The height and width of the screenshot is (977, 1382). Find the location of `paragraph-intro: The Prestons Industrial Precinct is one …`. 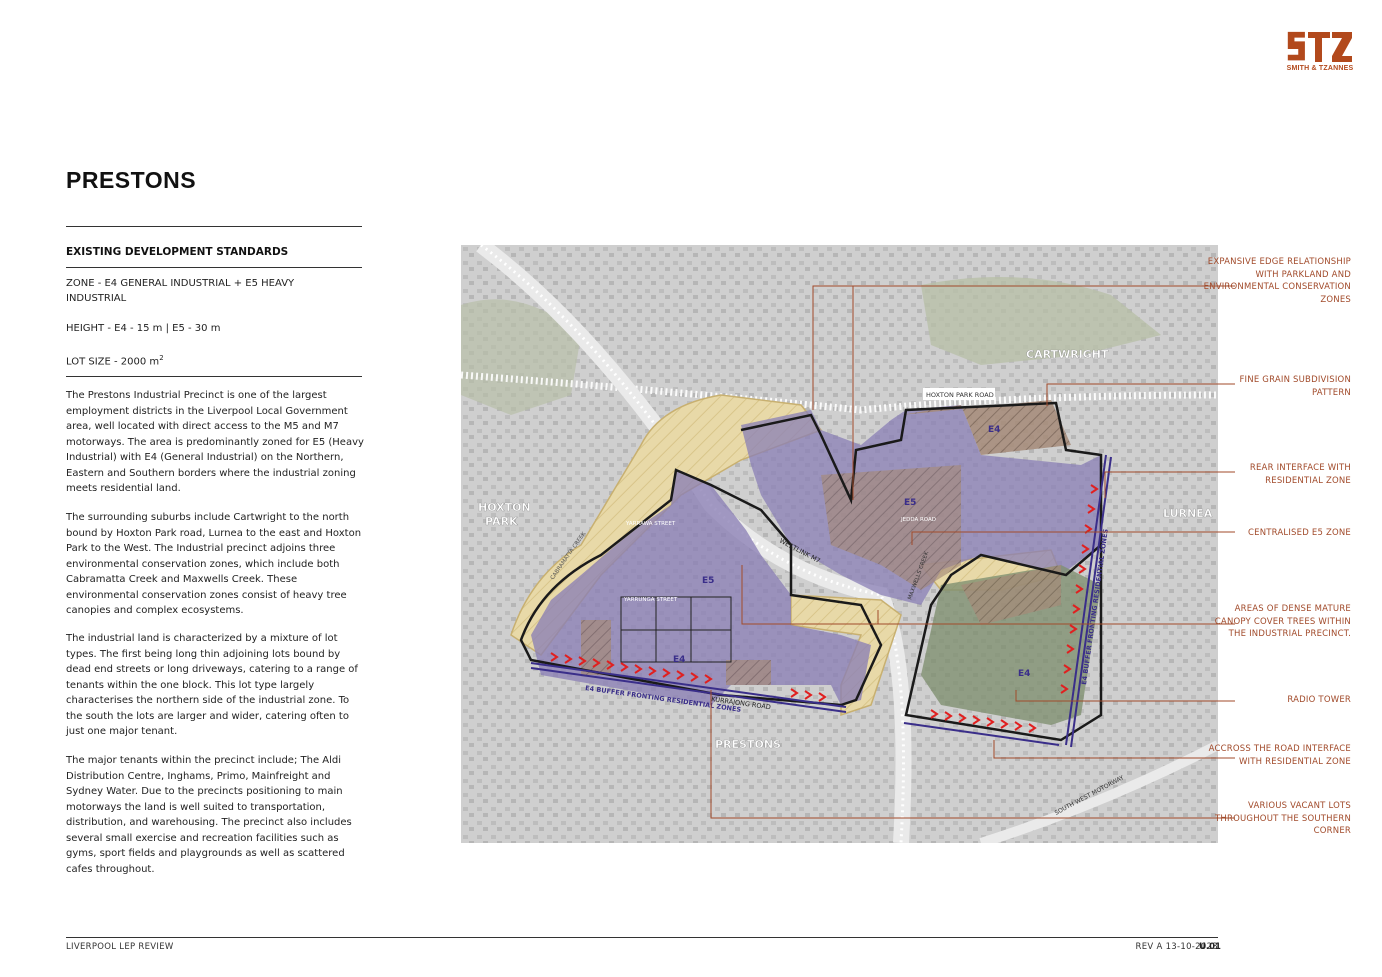

paragraph-intro: The Prestons Industrial Precinct is one … is located at coordinates (215, 442).